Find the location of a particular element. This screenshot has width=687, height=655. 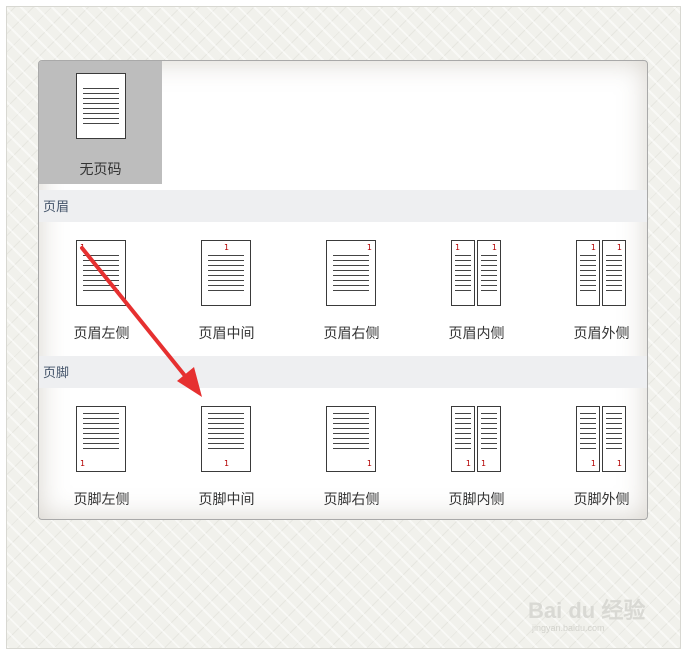

watermark-main-text: Bai du 经验 is located at coordinates (587, 610).